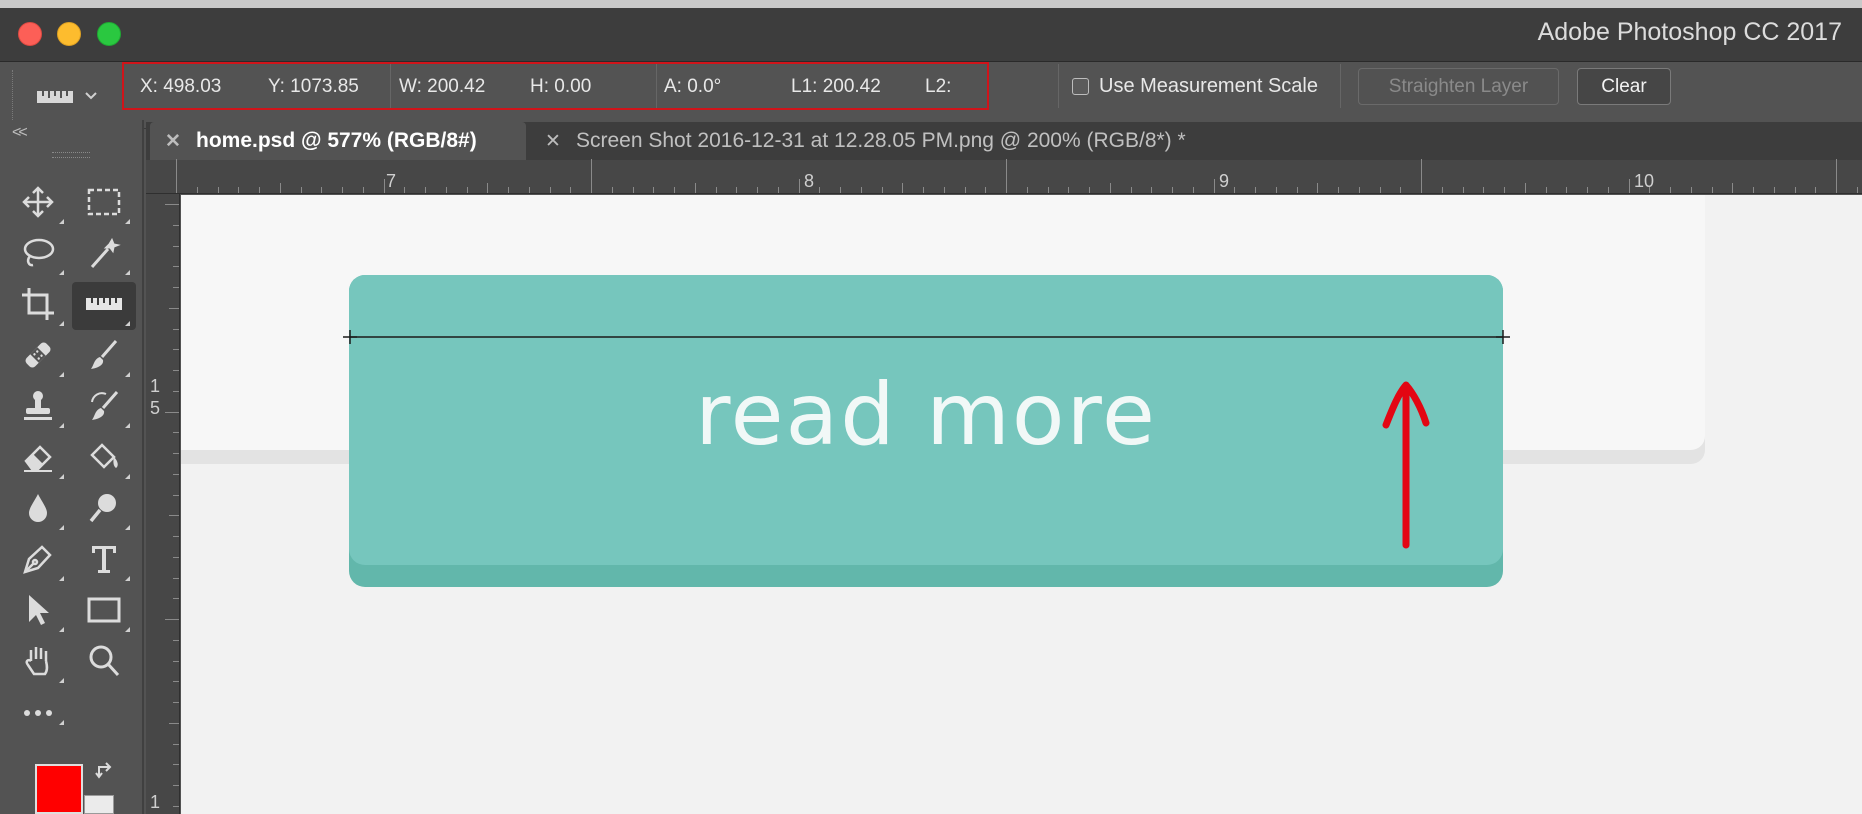 The width and height of the screenshot is (1862, 814). What do you see at coordinates (1080, 86) in the screenshot?
I see `use-measurement-scale-checkbox` at bounding box center [1080, 86].